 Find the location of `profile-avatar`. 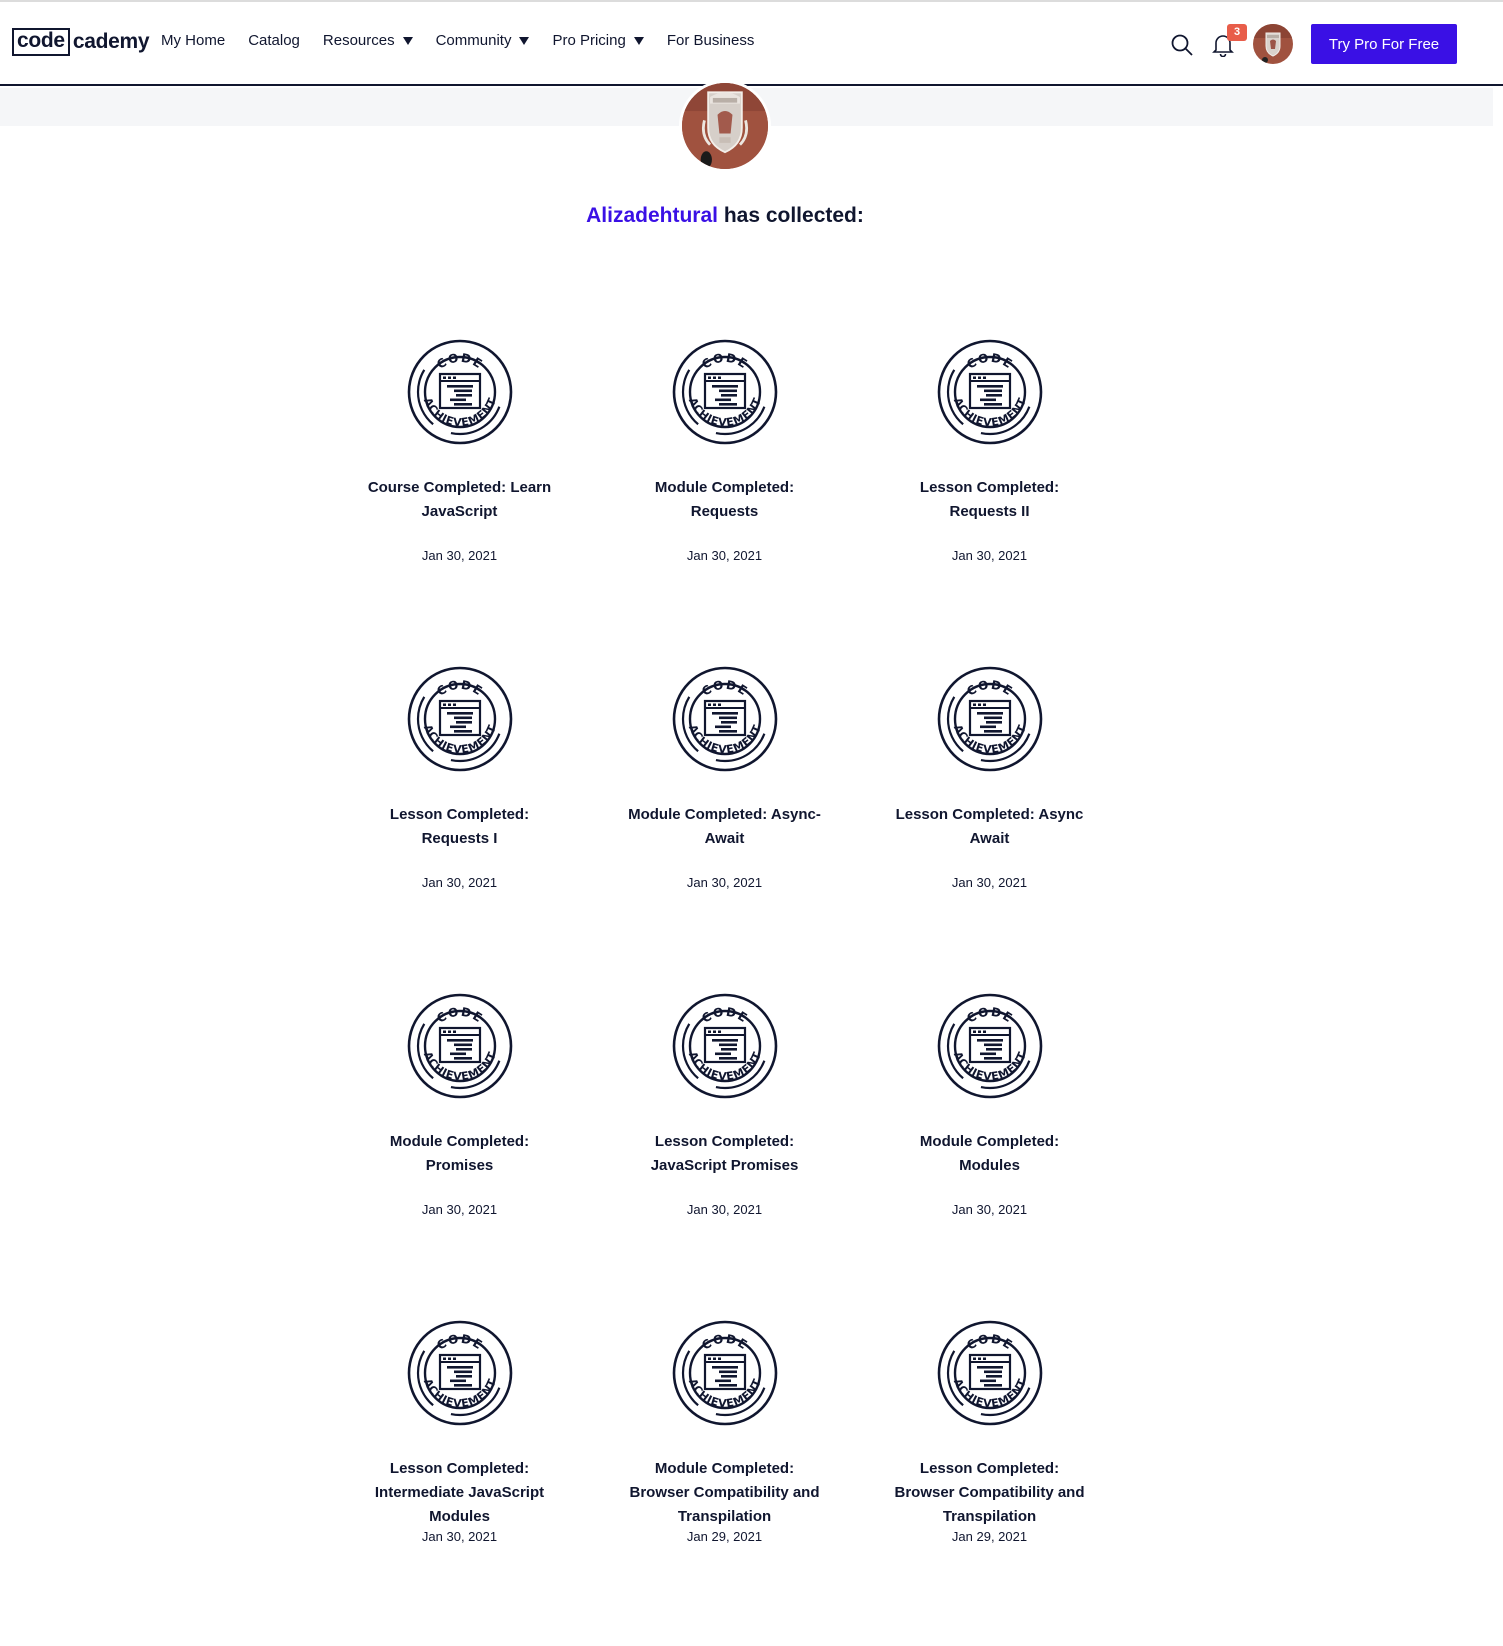

profile-avatar is located at coordinates (725, 126).